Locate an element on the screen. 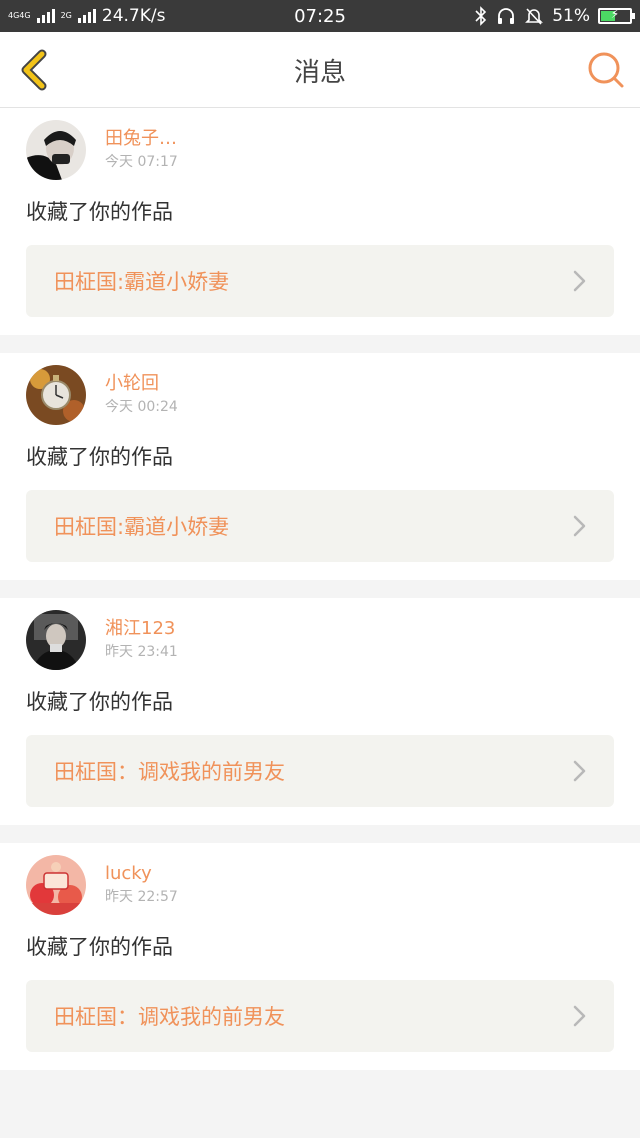 The height and width of the screenshot is (1138, 640). user-meta: lucky 昨天 22:57 is located at coordinates (141, 885).